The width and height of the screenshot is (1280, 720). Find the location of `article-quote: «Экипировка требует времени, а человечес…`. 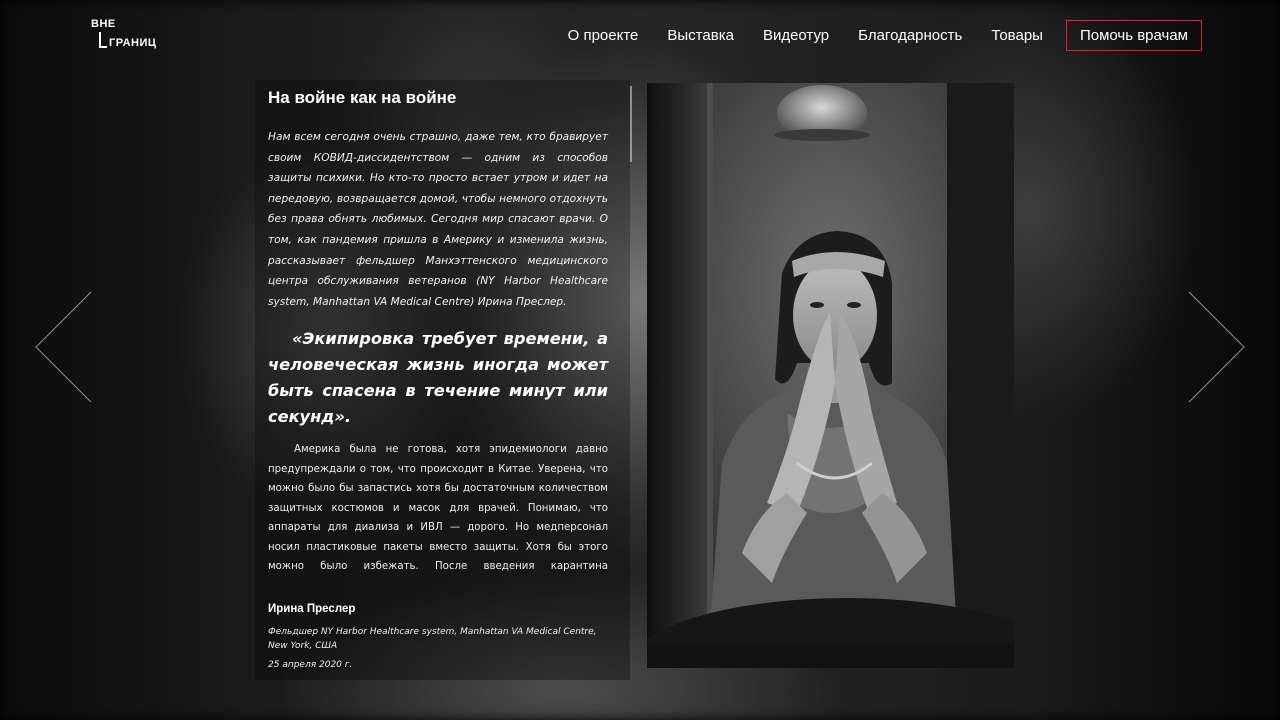

article-quote: «Экипировка требует времени, а человечес… is located at coordinates (438, 378).